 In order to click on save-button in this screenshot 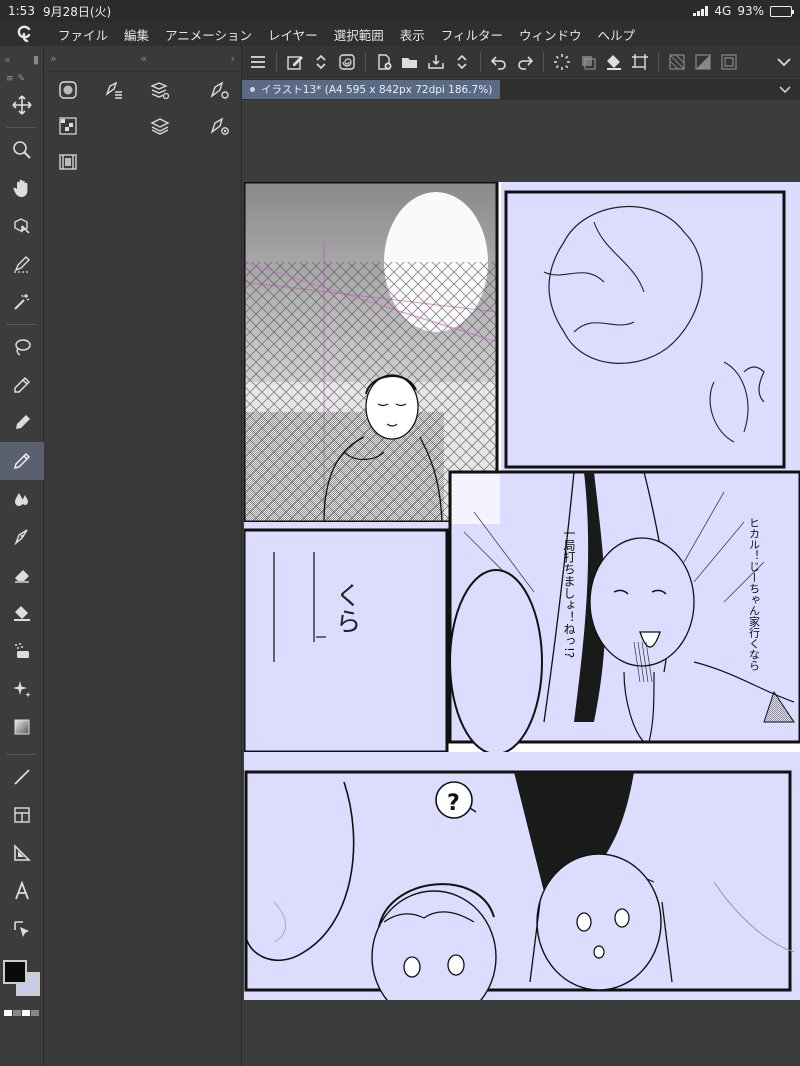, I will do `click(436, 62)`.